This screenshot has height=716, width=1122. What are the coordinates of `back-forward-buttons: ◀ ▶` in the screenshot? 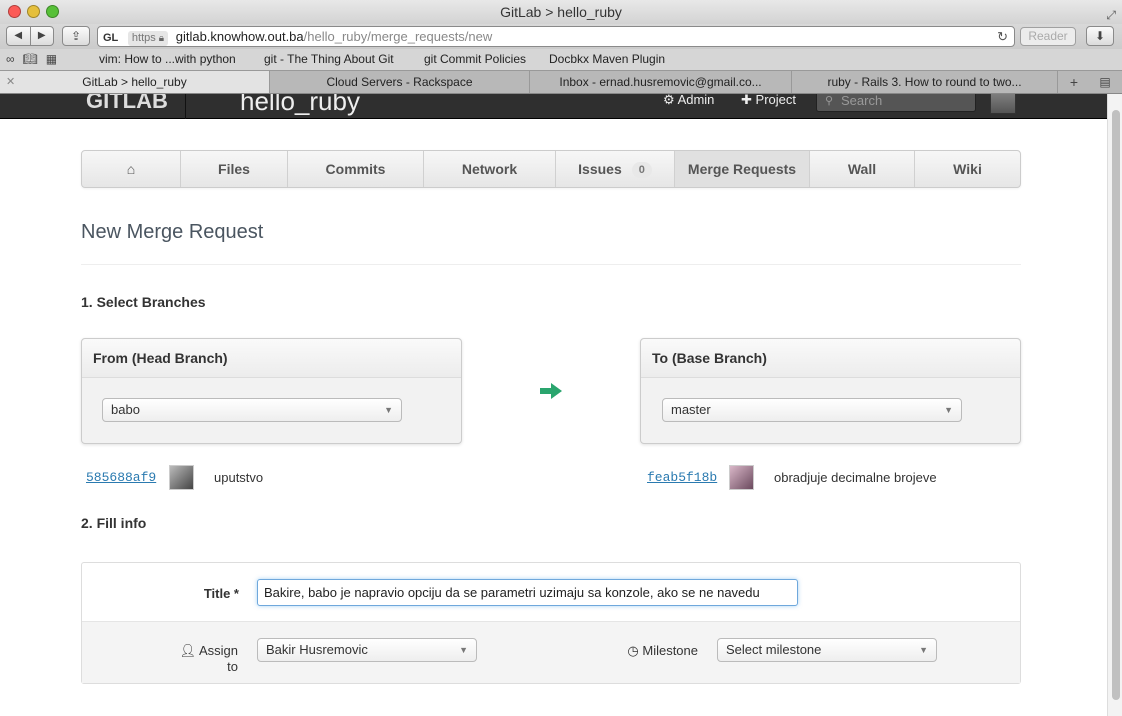 It's located at (30, 36).